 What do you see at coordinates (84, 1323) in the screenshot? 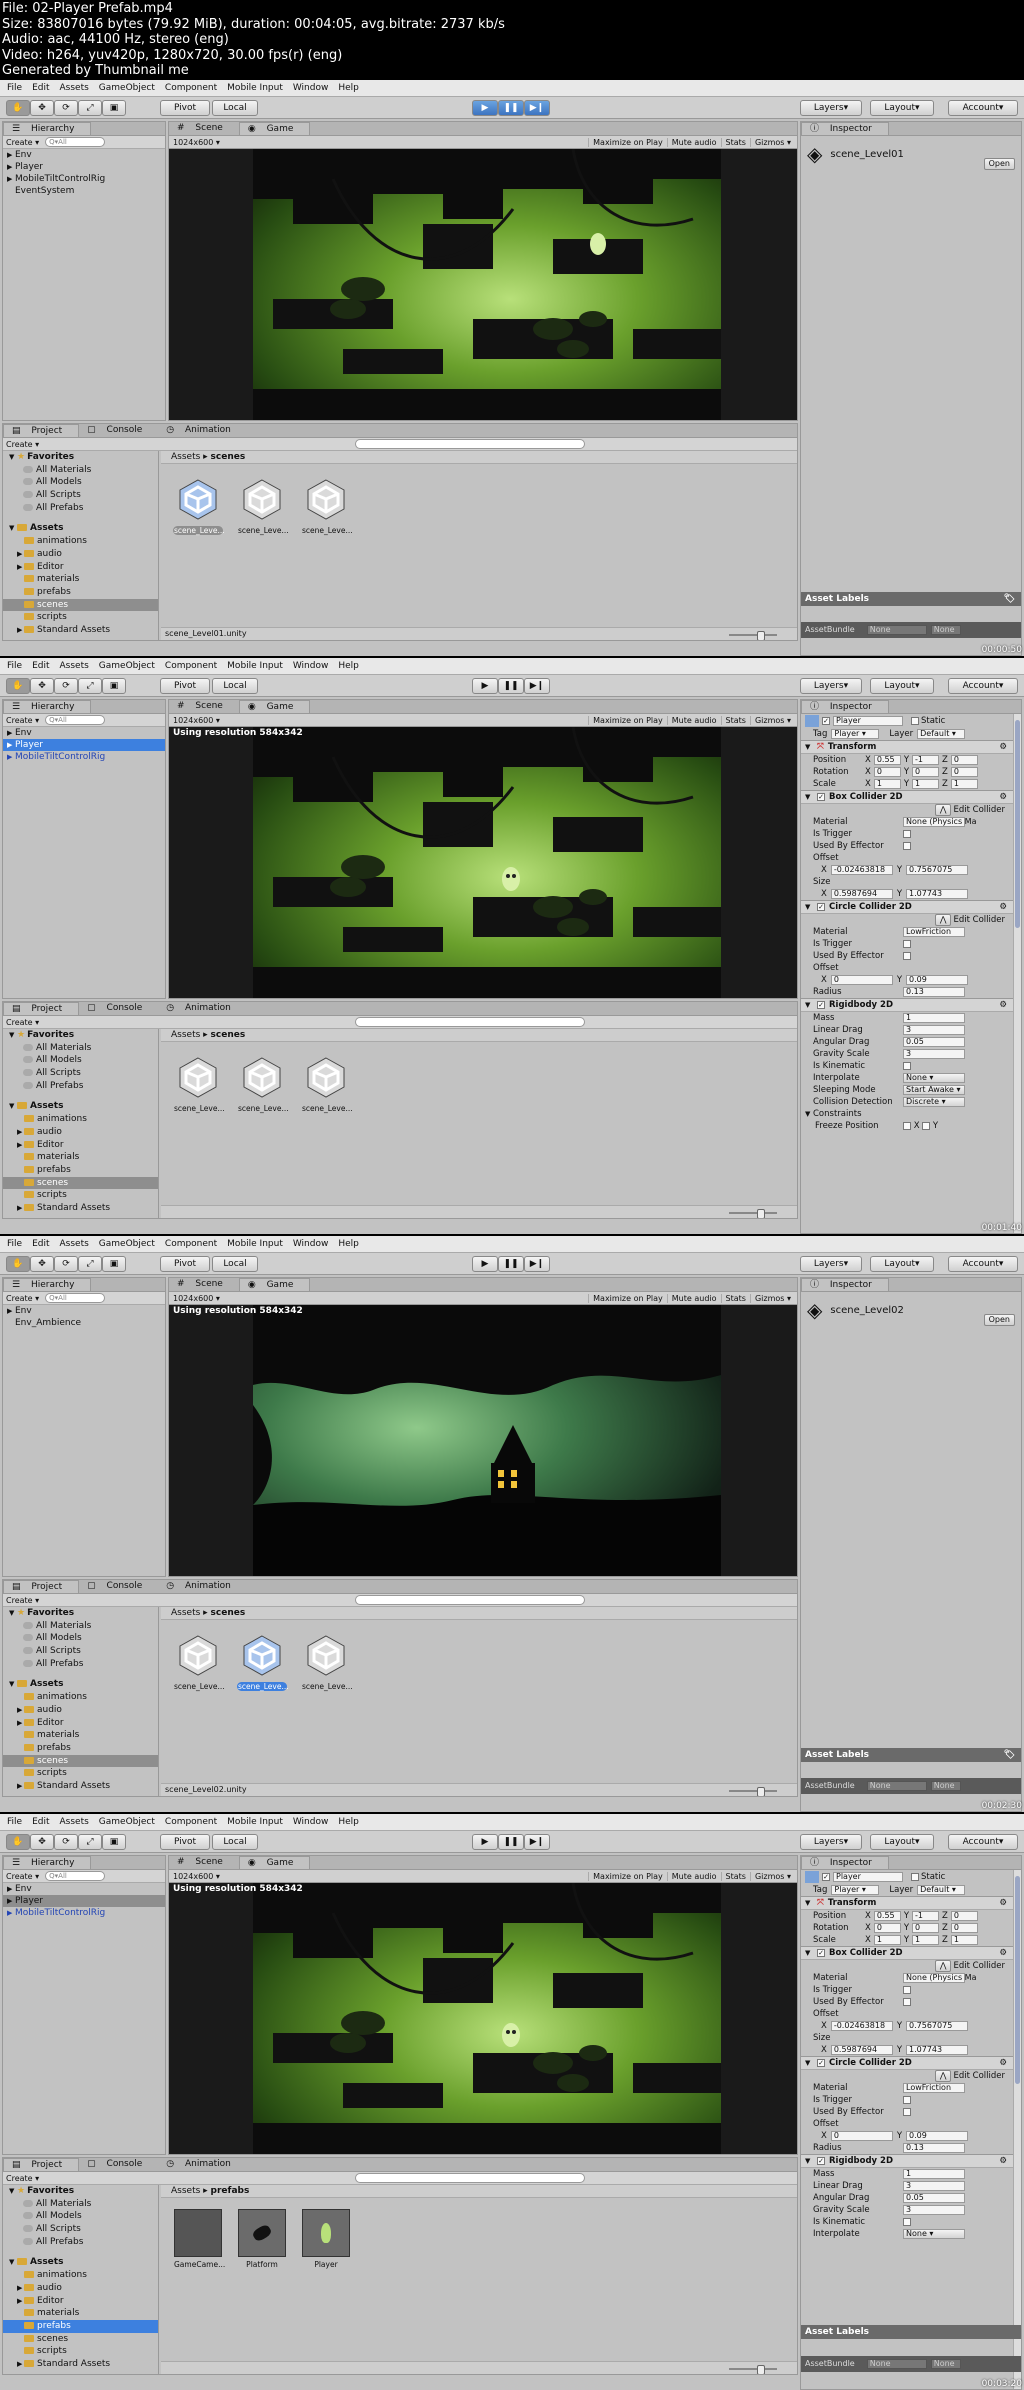
I see `hierarchy-item: Env_Ambience` at bounding box center [84, 1323].